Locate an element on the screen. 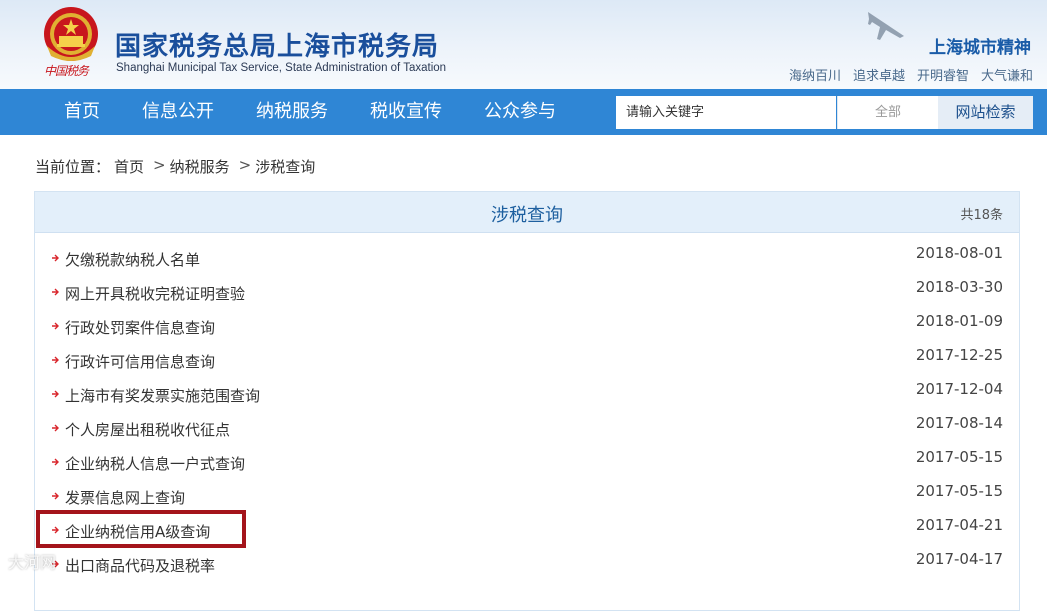 Image resolution: width=1047 pixels, height=611 pixels. list-item-link: 欠缴税款纳税人名单 is located at coordinates (132, 259).